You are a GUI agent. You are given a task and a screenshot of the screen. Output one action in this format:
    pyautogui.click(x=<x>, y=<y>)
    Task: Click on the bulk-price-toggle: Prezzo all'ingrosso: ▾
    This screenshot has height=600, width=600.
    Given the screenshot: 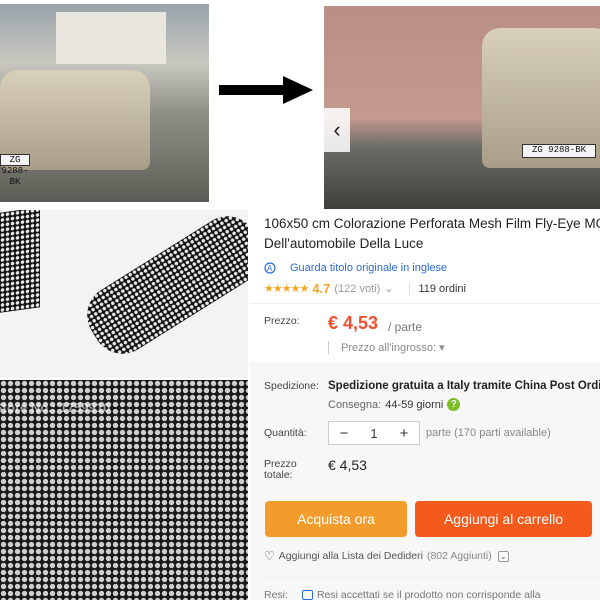 What is the action you would take?
    pyautogui.click(x=386, y=347)
    